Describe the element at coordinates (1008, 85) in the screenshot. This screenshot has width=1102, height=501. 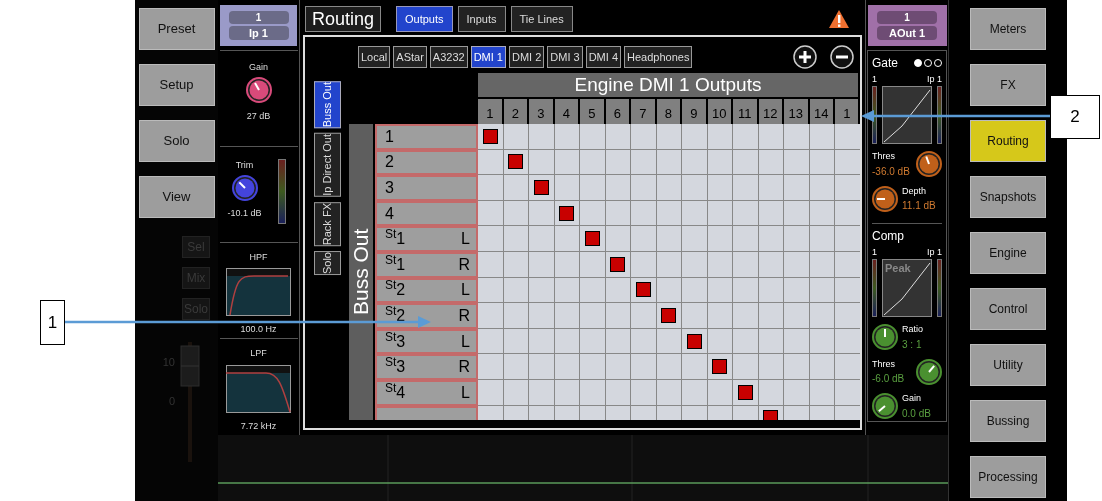
I see `nav-button: FX` at that location.